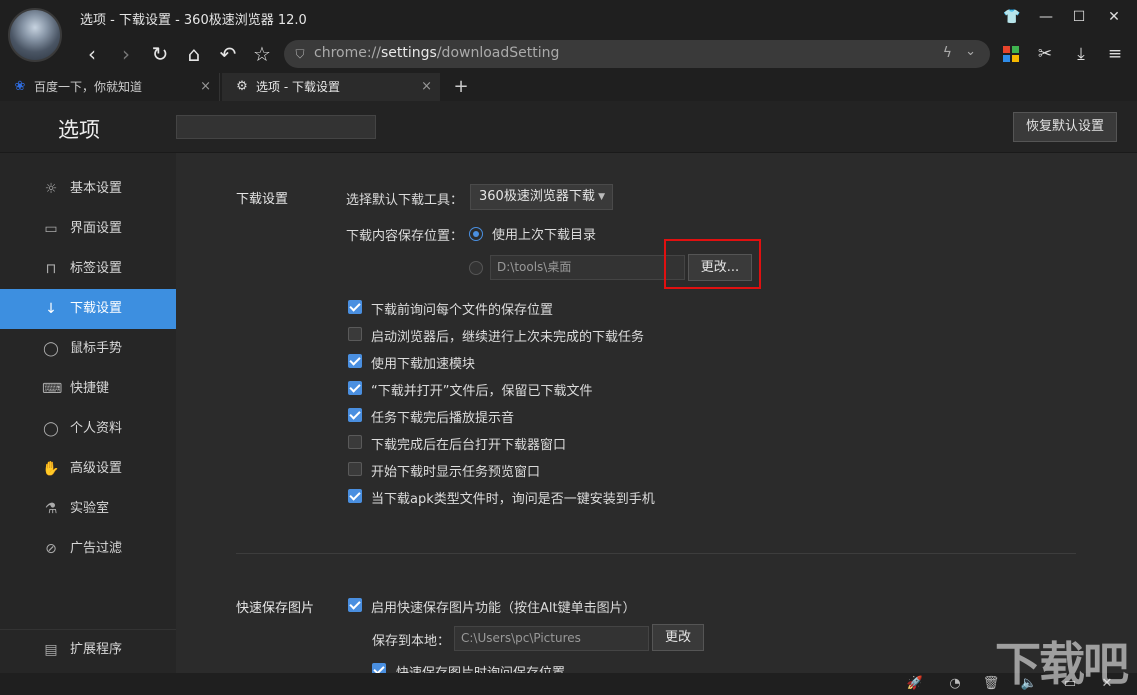  Describe the element at coordinates (52, 389) in the screenshot. I see `keyboard-icon: ⌨` at that location.